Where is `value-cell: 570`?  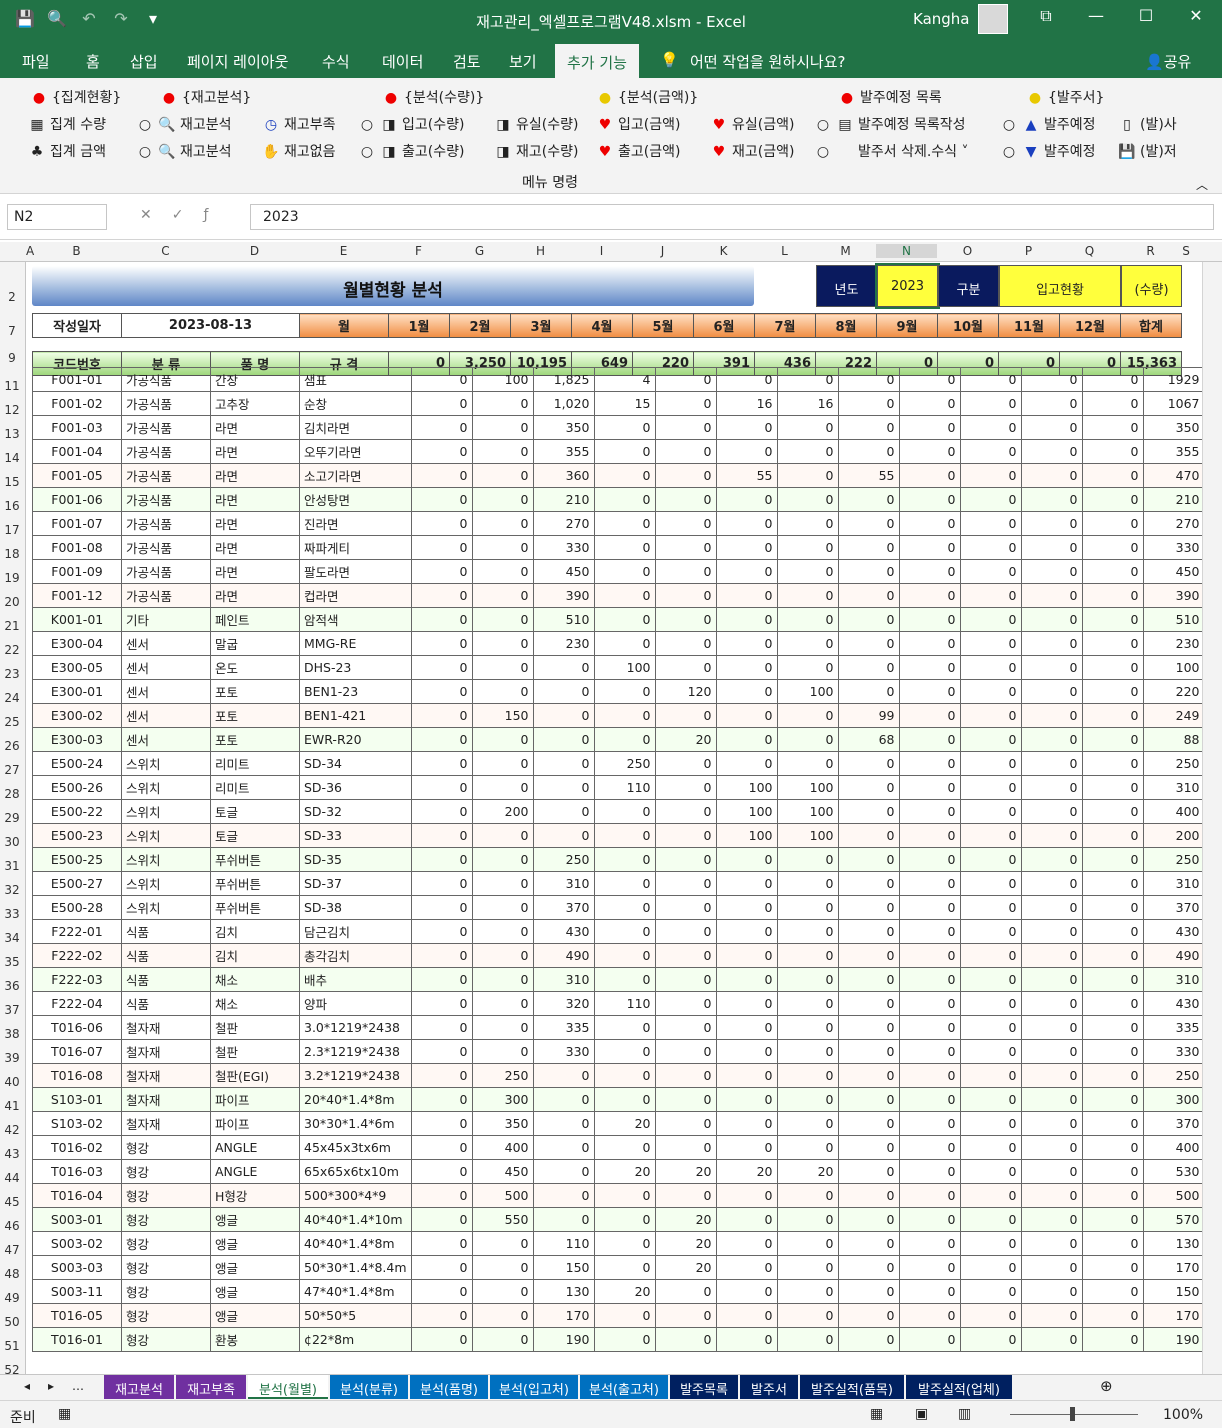 value-cell: 570 is located at coordinates (1173, 1219).